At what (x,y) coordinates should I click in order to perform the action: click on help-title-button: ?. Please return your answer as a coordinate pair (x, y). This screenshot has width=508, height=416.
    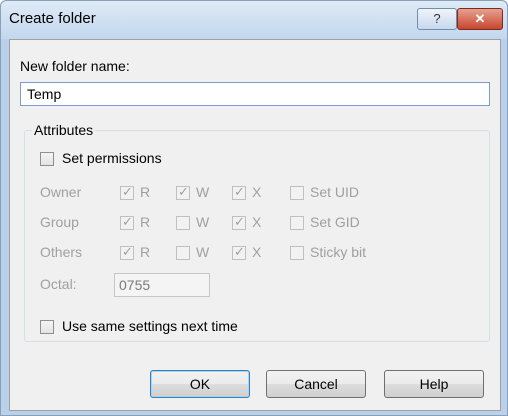
    Looking at the image, I should click on (437, 19).